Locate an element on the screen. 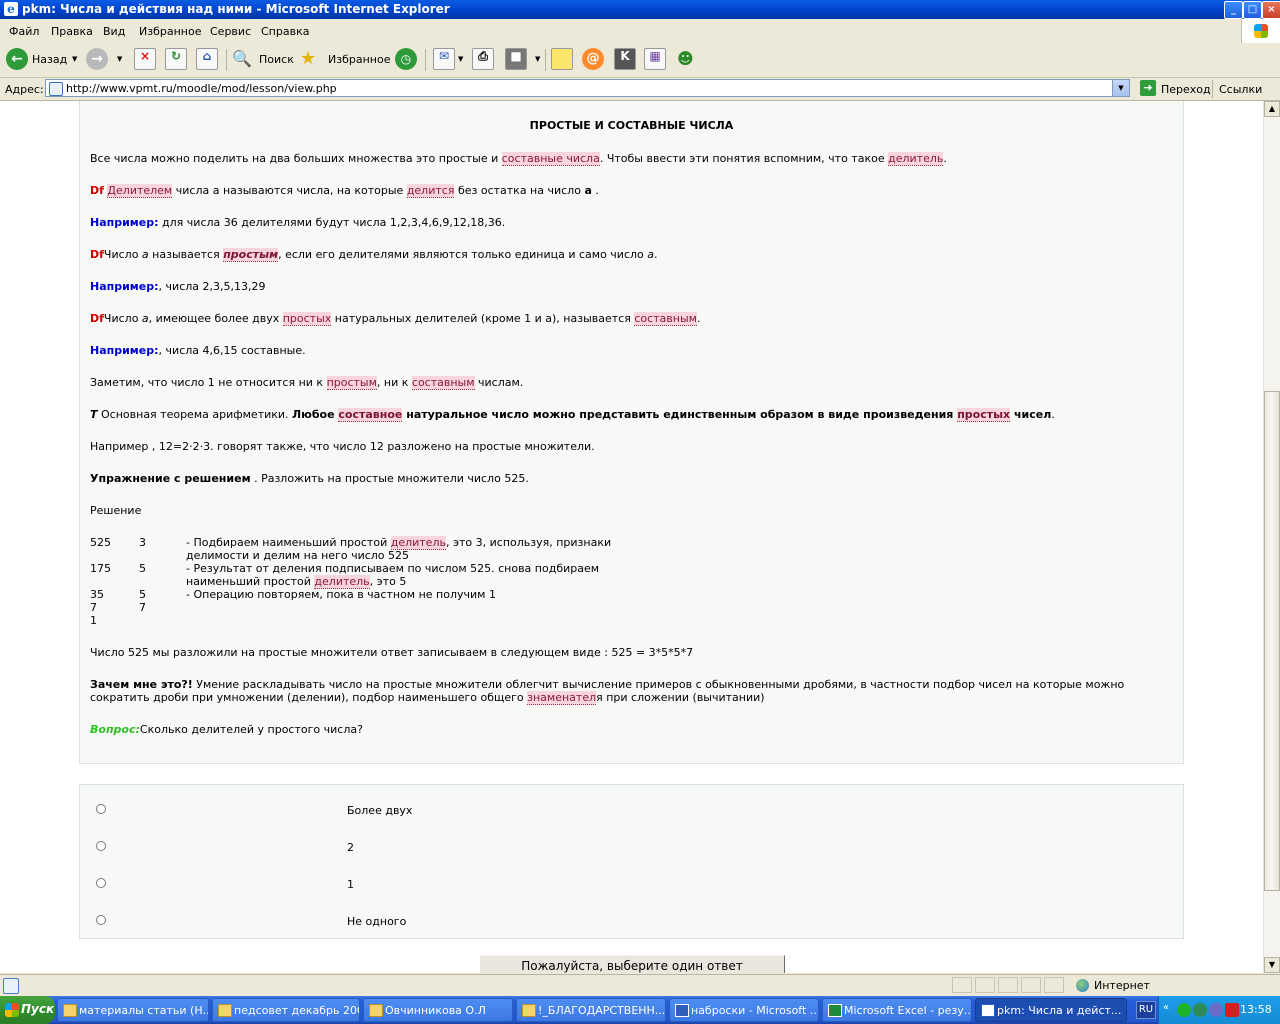  favorites-button: Избранное is located at coordinates (359, 59).